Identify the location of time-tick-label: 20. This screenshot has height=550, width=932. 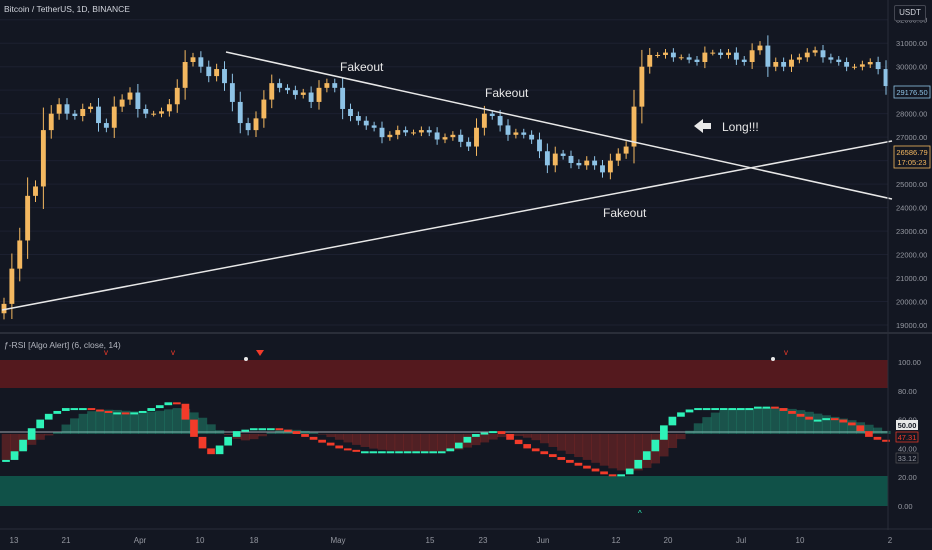
(668, 540).